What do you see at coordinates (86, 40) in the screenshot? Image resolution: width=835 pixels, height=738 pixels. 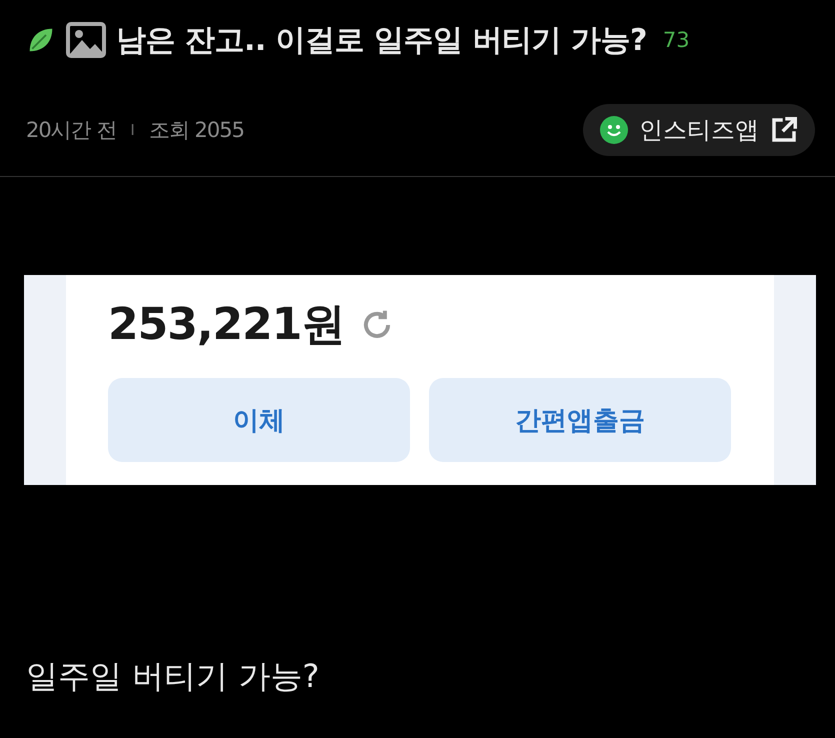 I see `image-icon` at bounding box center [86, 40].